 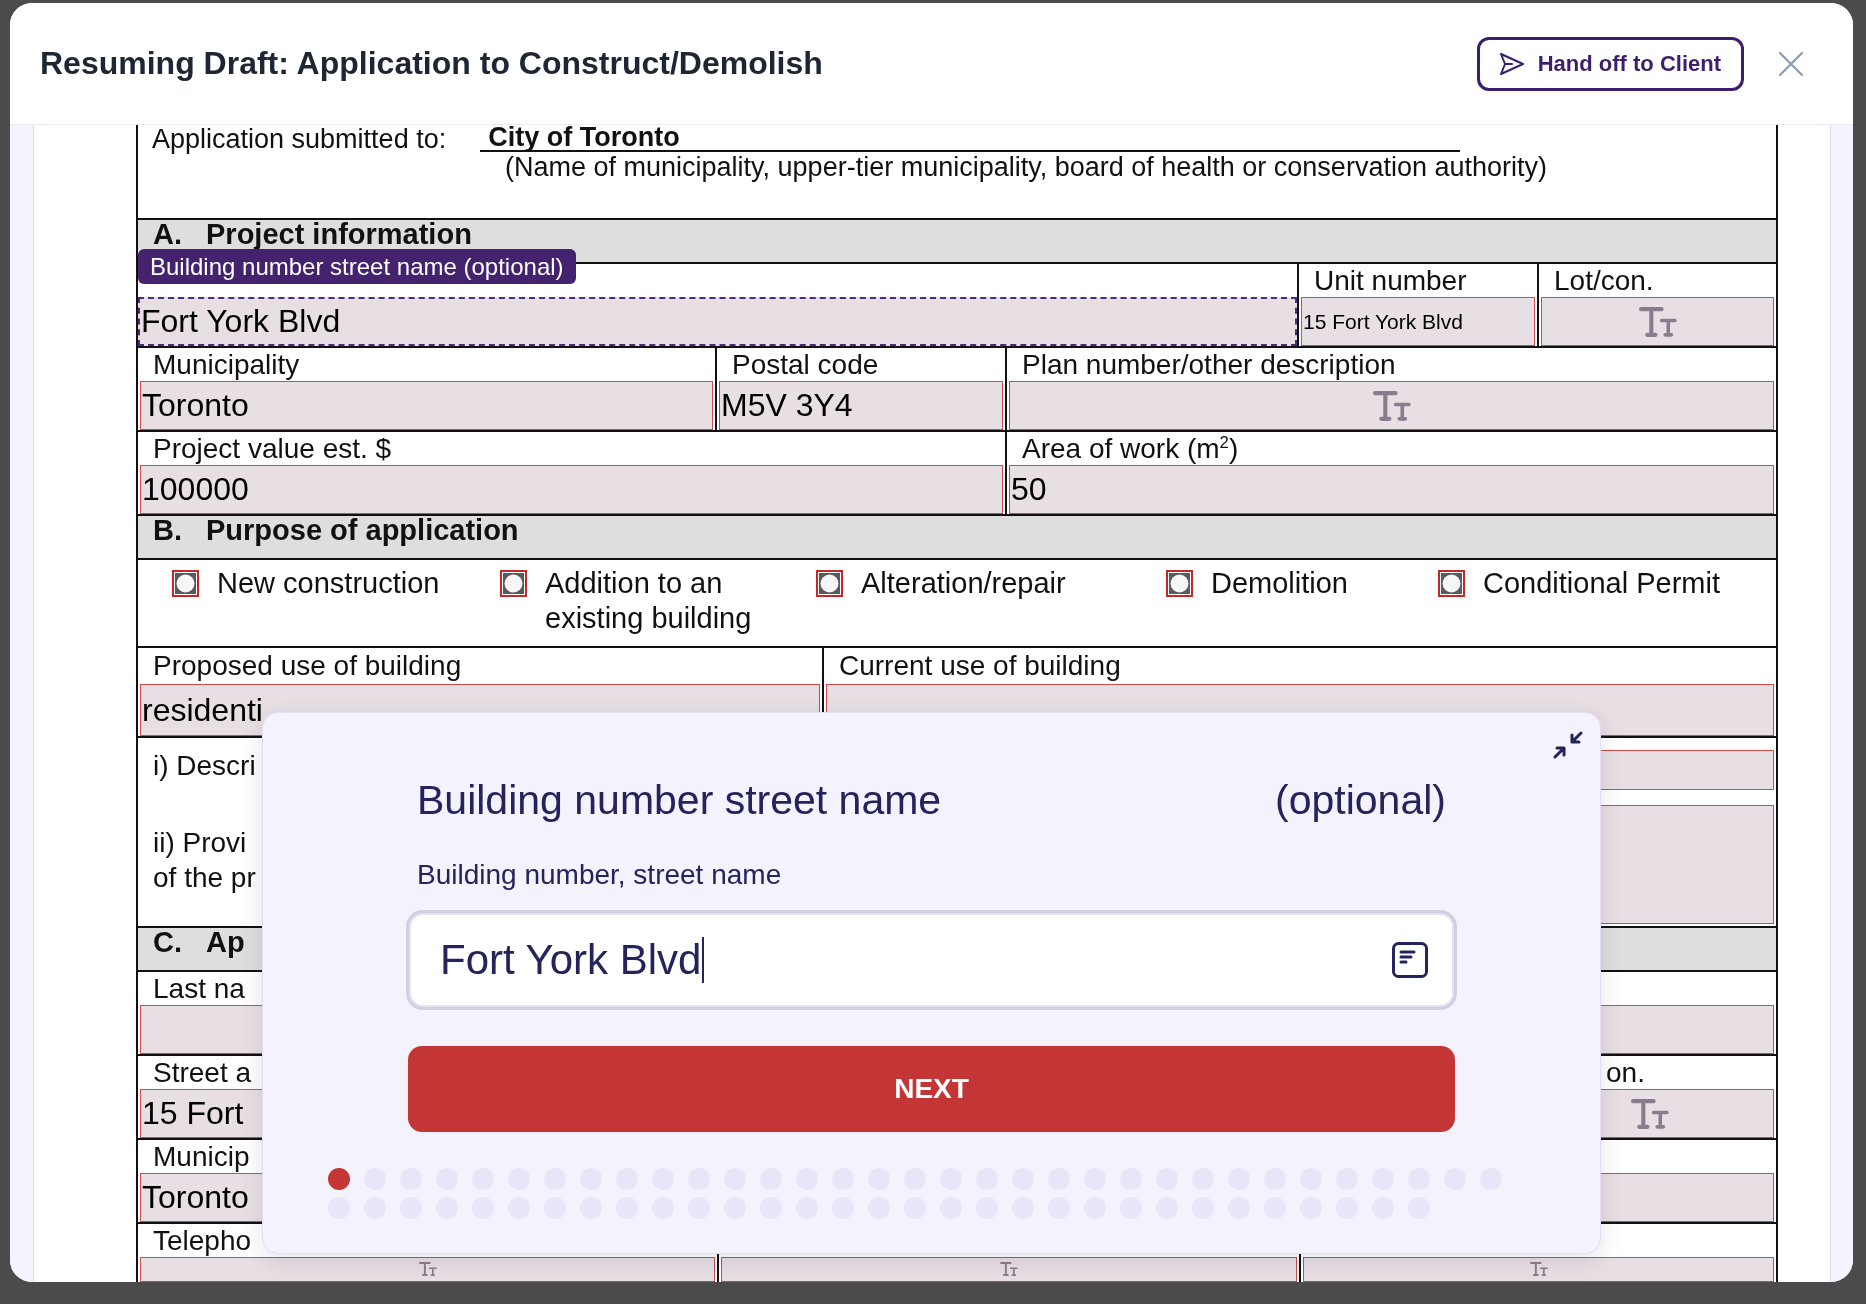 What do you see at coordinates (571, 489) in the screenshot?
I see `text-field: 100000` at bounding box center [571, 489].